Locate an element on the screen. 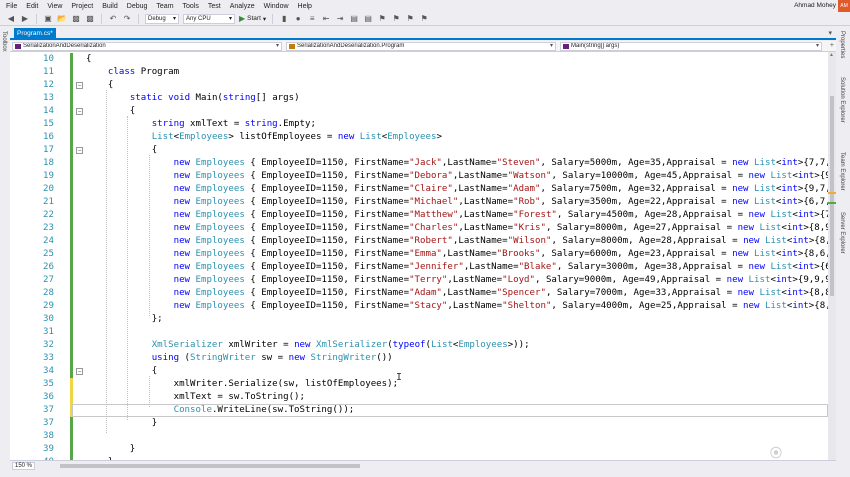 Image resolution: width=850 pixels, height=477 pixels. uncomment-icon: ▤ is located at coordinates (368, 19).